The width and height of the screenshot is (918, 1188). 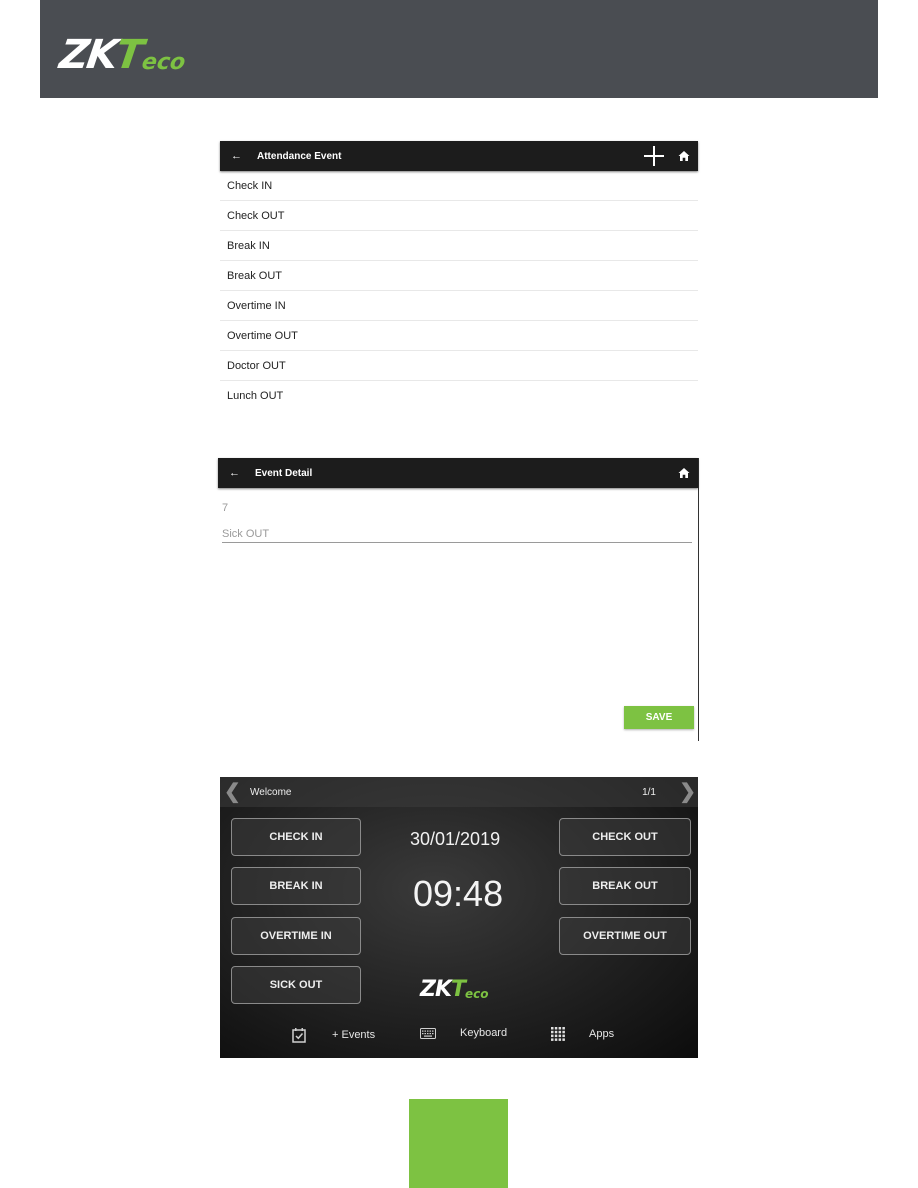 I want to click on apps-label: Apps, so click(x=602, y=1034).